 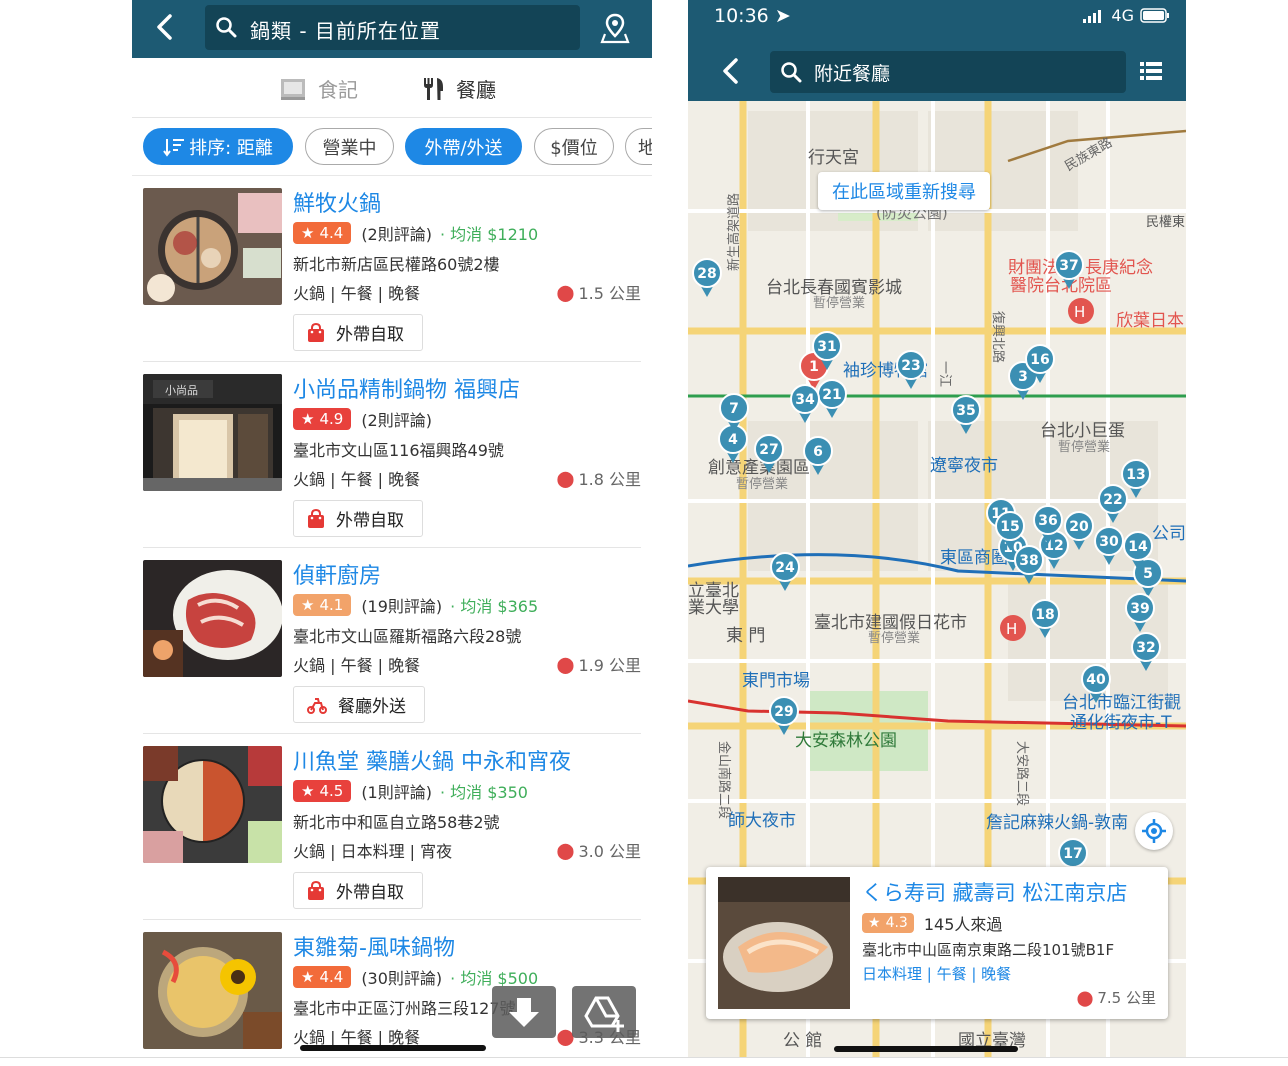 What do you see at coordinates (776, 681) in the screenshot?
I see `label-dongmen-market: 東門市場` at bounding box center [776, 681].